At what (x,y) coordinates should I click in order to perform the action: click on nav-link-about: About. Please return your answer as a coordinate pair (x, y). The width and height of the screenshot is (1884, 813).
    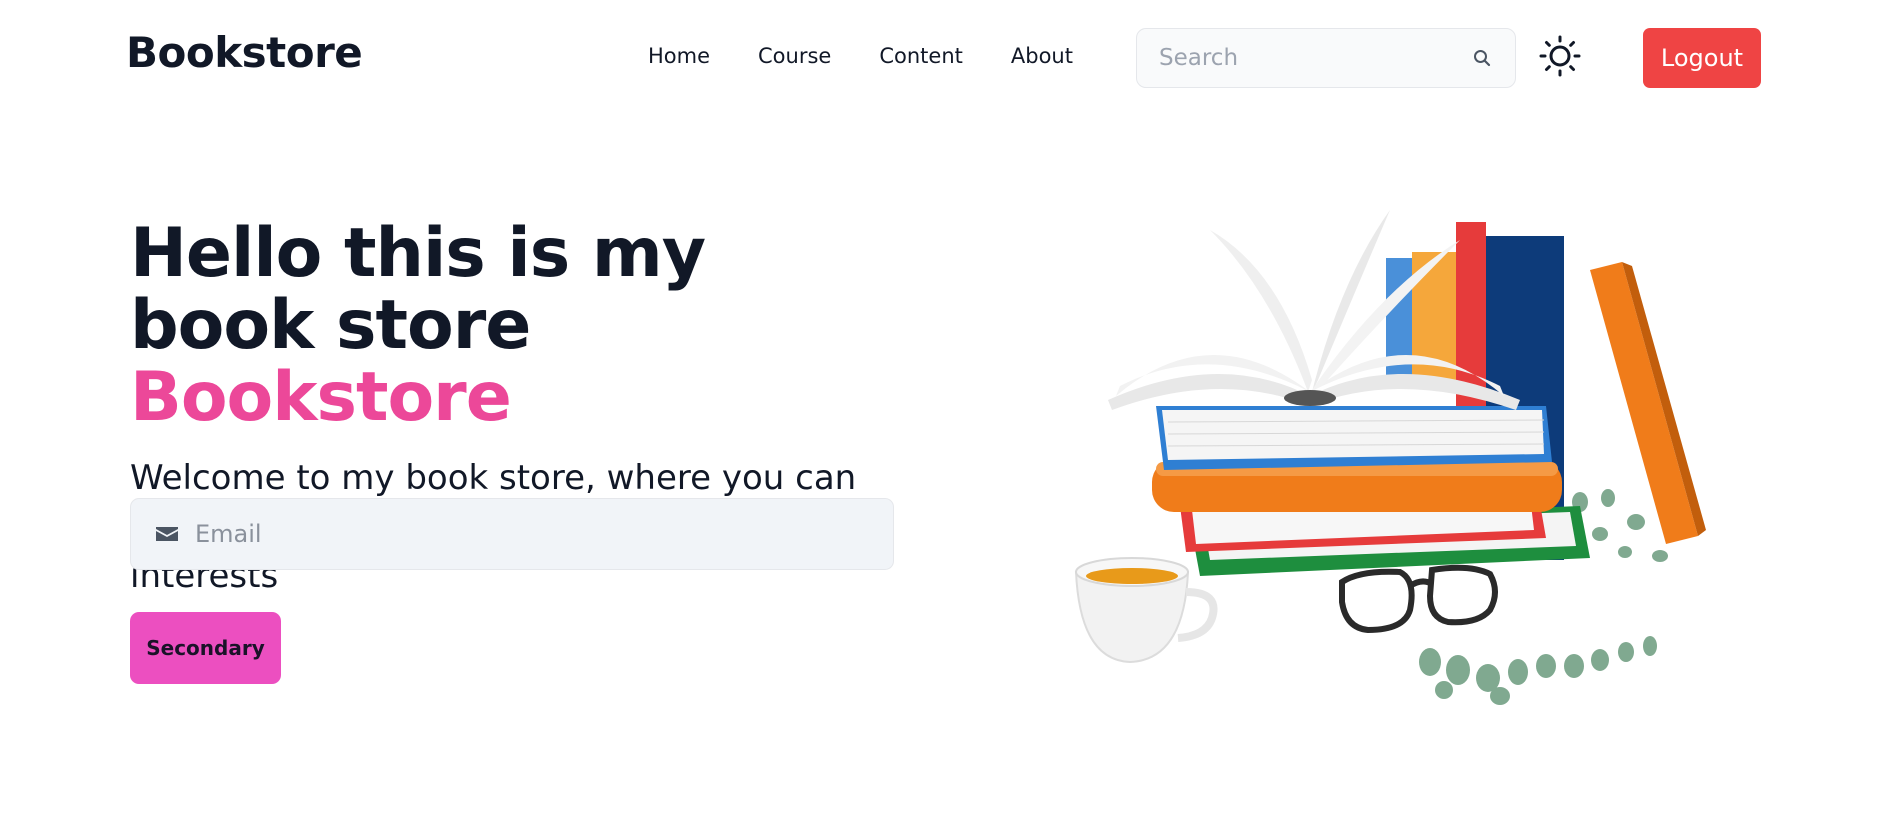
    Looking at the image, I should click on (1042, 56).